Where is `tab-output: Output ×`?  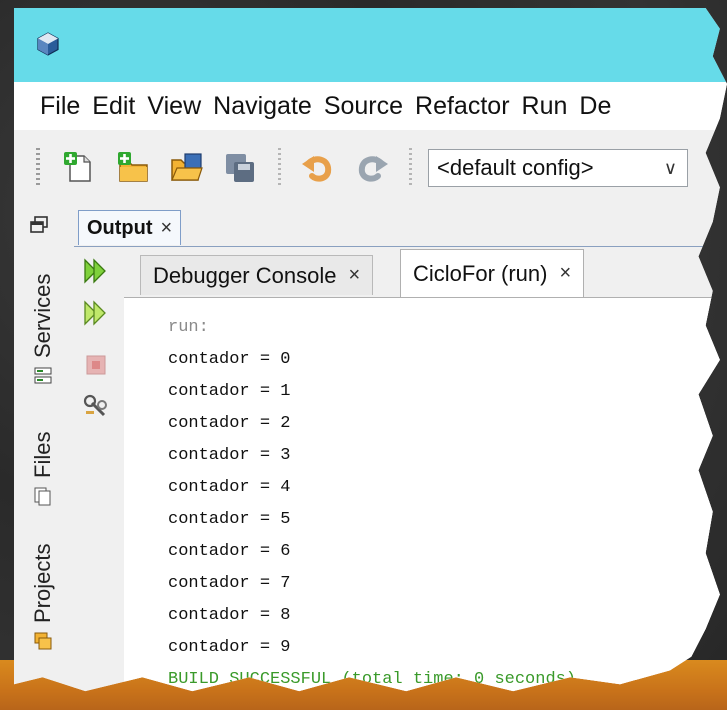 tab-output: Output × is located at coordinates (130, 227).